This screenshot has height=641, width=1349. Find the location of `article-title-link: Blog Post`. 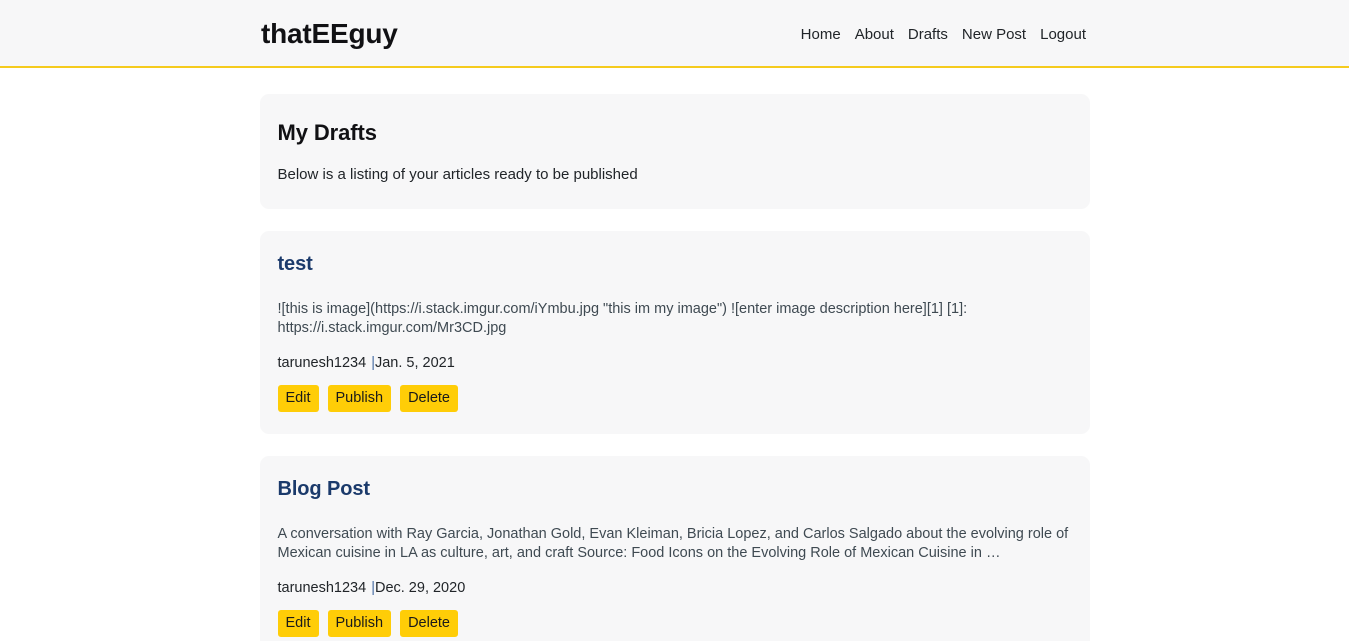

article-title-link: Blog Post is located at coordinates (675, 489).